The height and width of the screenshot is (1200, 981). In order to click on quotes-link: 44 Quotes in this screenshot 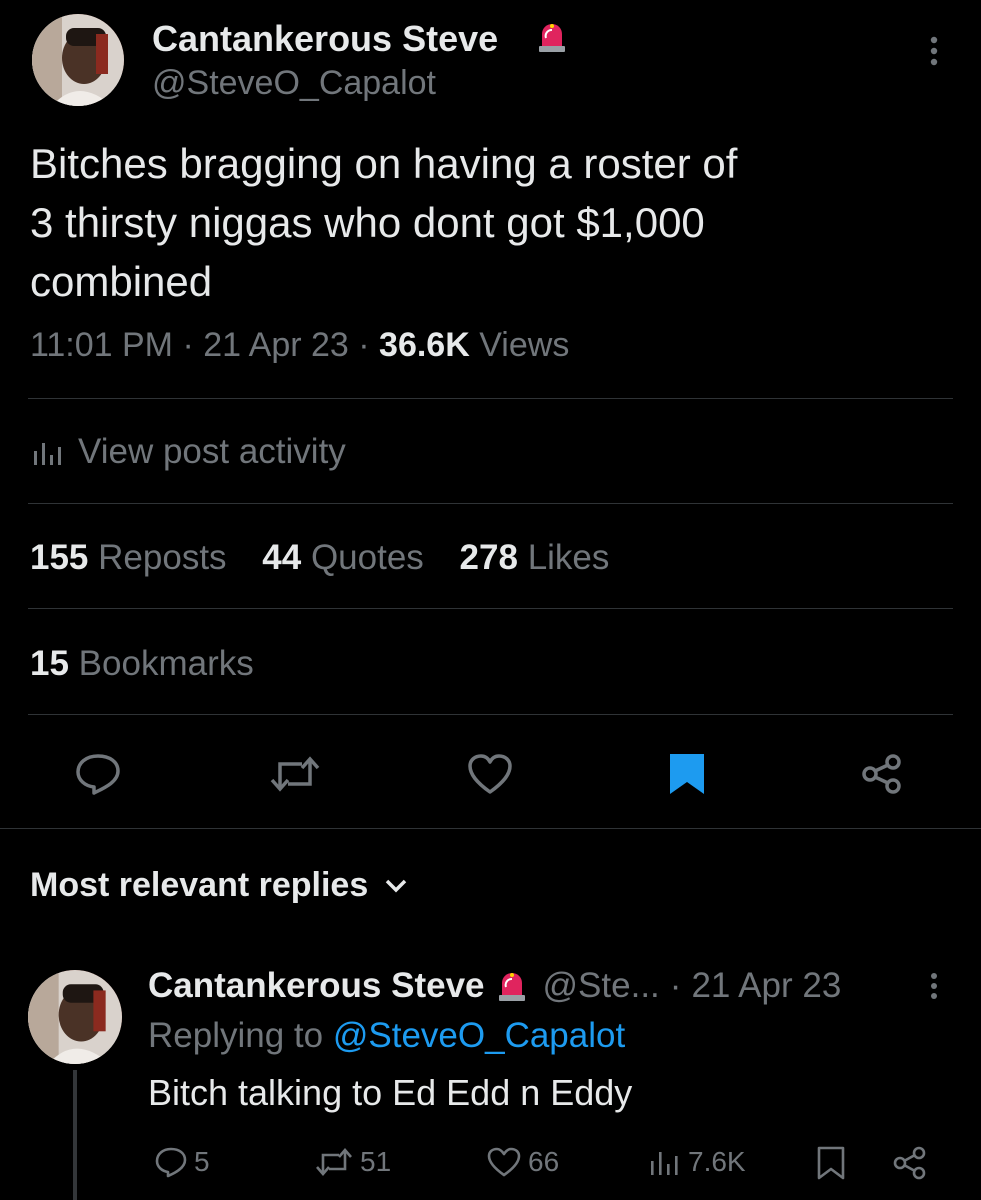, I will do `click(347, 557)`.